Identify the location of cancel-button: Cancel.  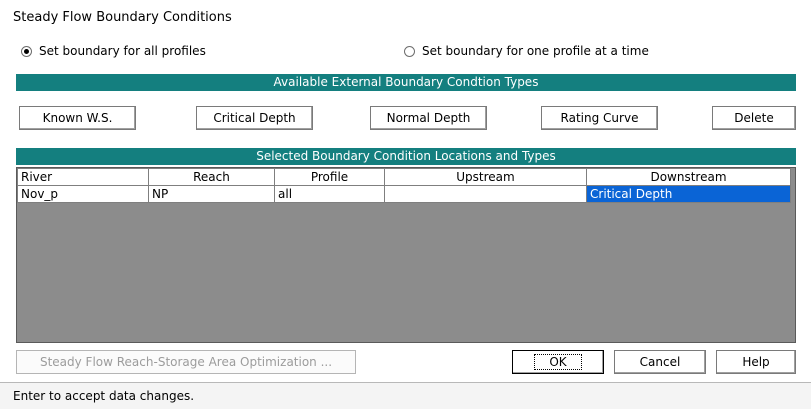
(660, 362).